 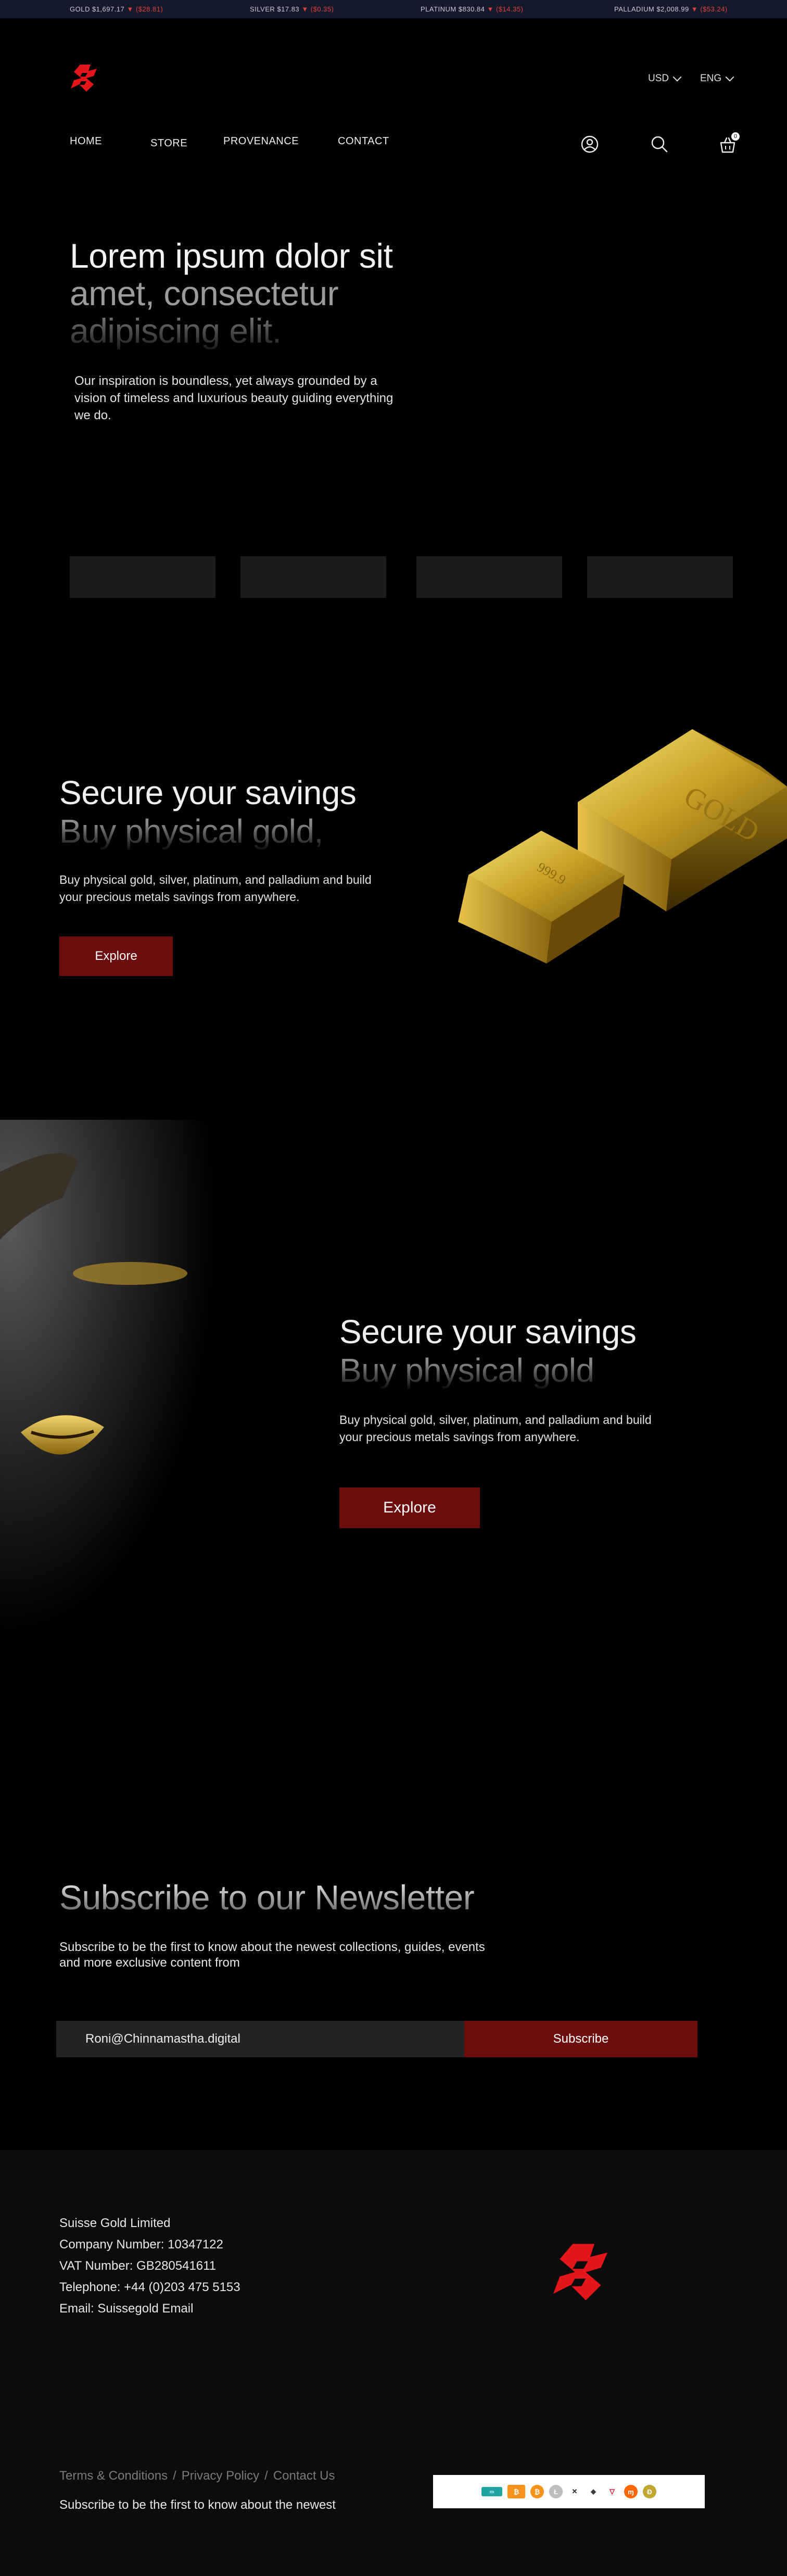 What do you see at coordinates (593, 2491) in the screenshot?
I see `ethereum-icon: ◆` at bounding box center [593, 2491].